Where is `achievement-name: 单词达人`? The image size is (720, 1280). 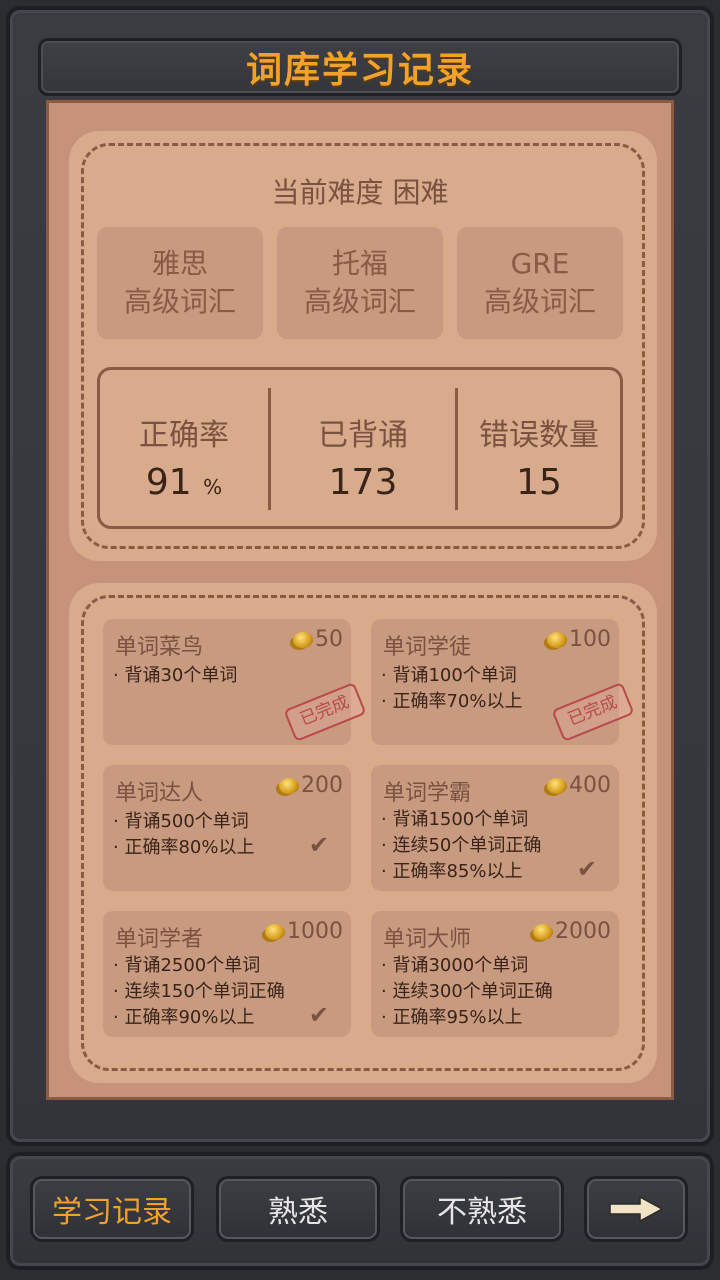
achievement-name: 单词达人 is located at coordinates (159, 793).